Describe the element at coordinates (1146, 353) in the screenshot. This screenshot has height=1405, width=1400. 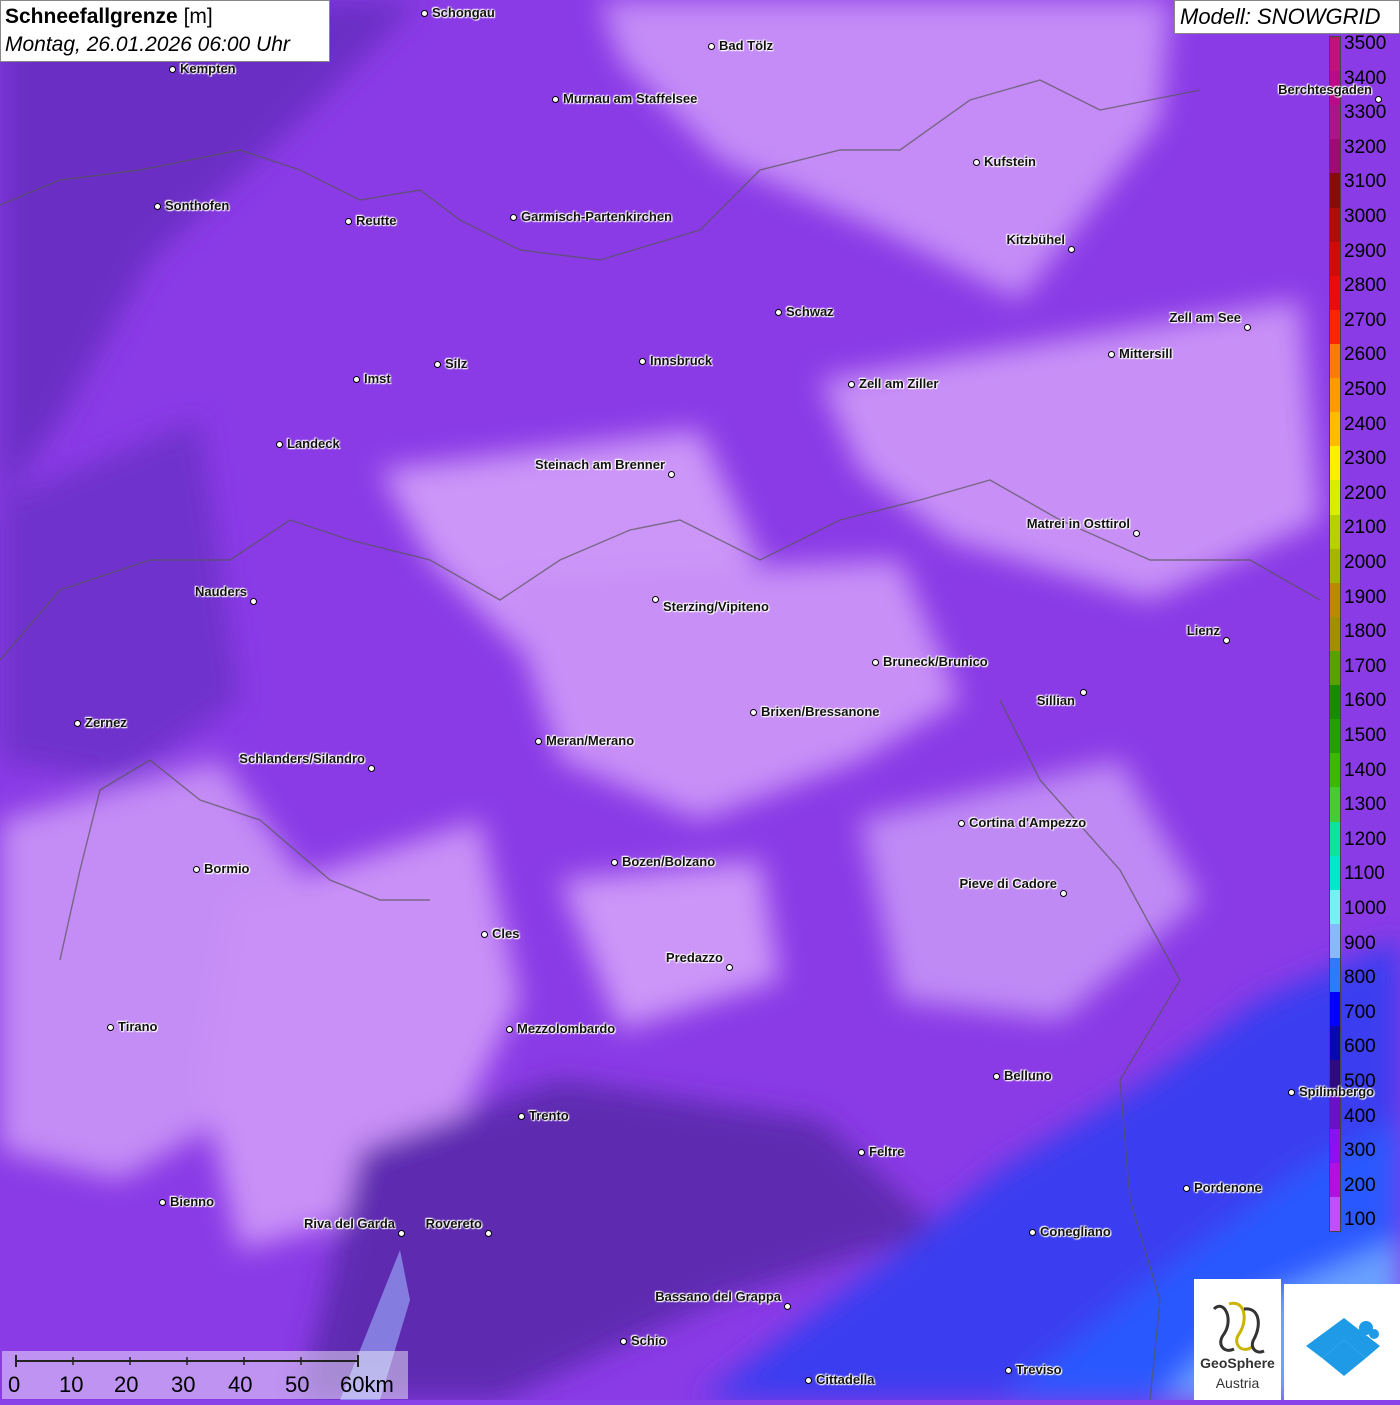
I see `city-label: Mittersill` at that location.